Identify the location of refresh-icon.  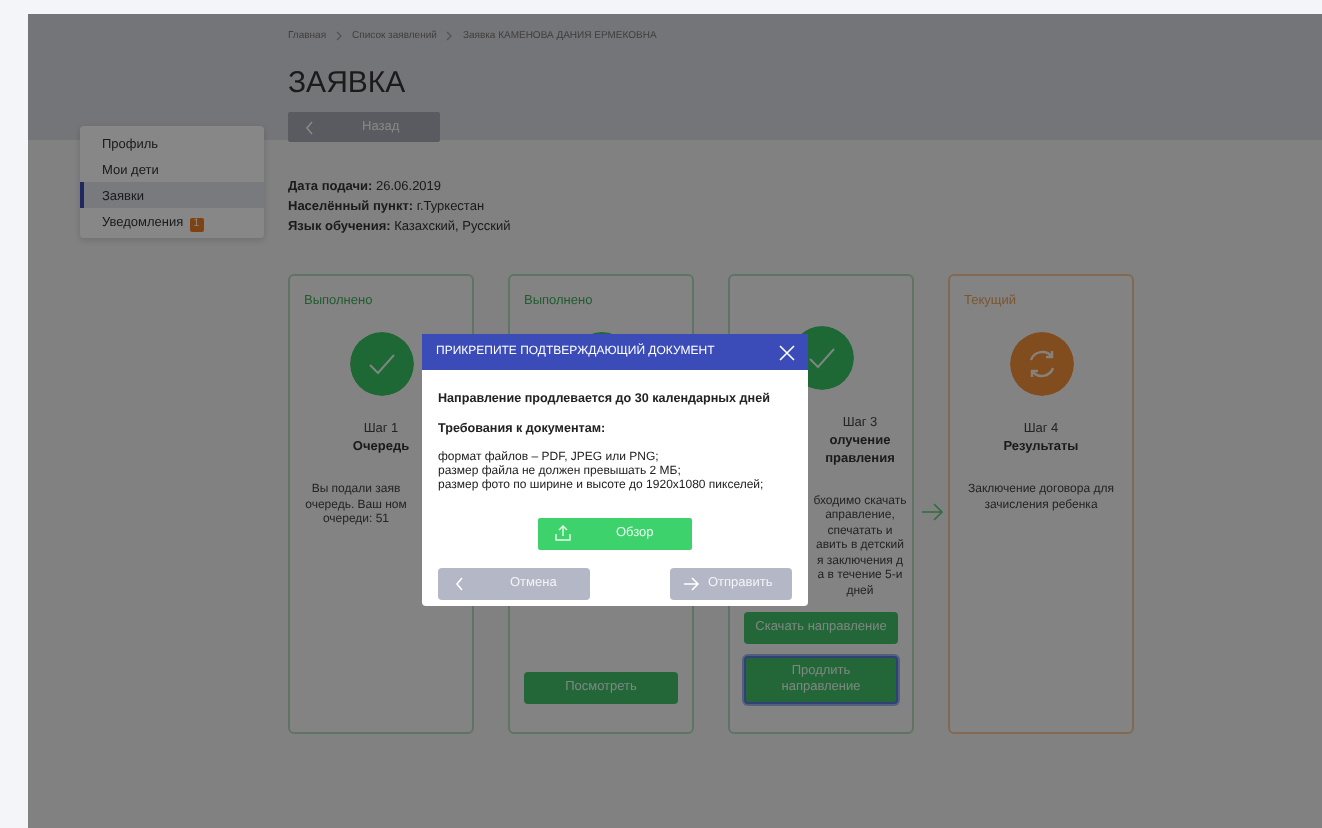
(1041, 364).